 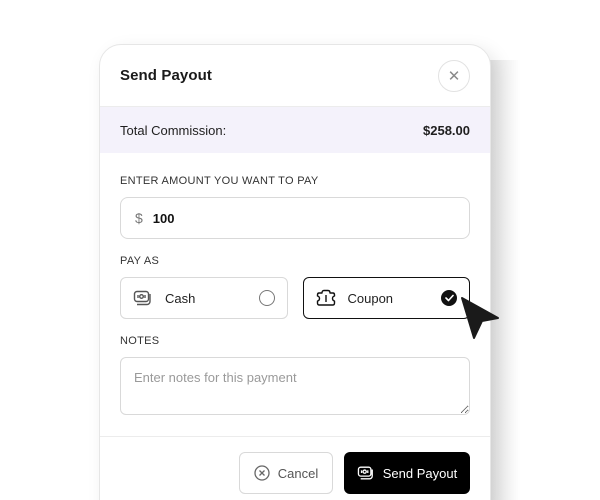 I want to click on close-button: ✕, so click(x=454, y=75).